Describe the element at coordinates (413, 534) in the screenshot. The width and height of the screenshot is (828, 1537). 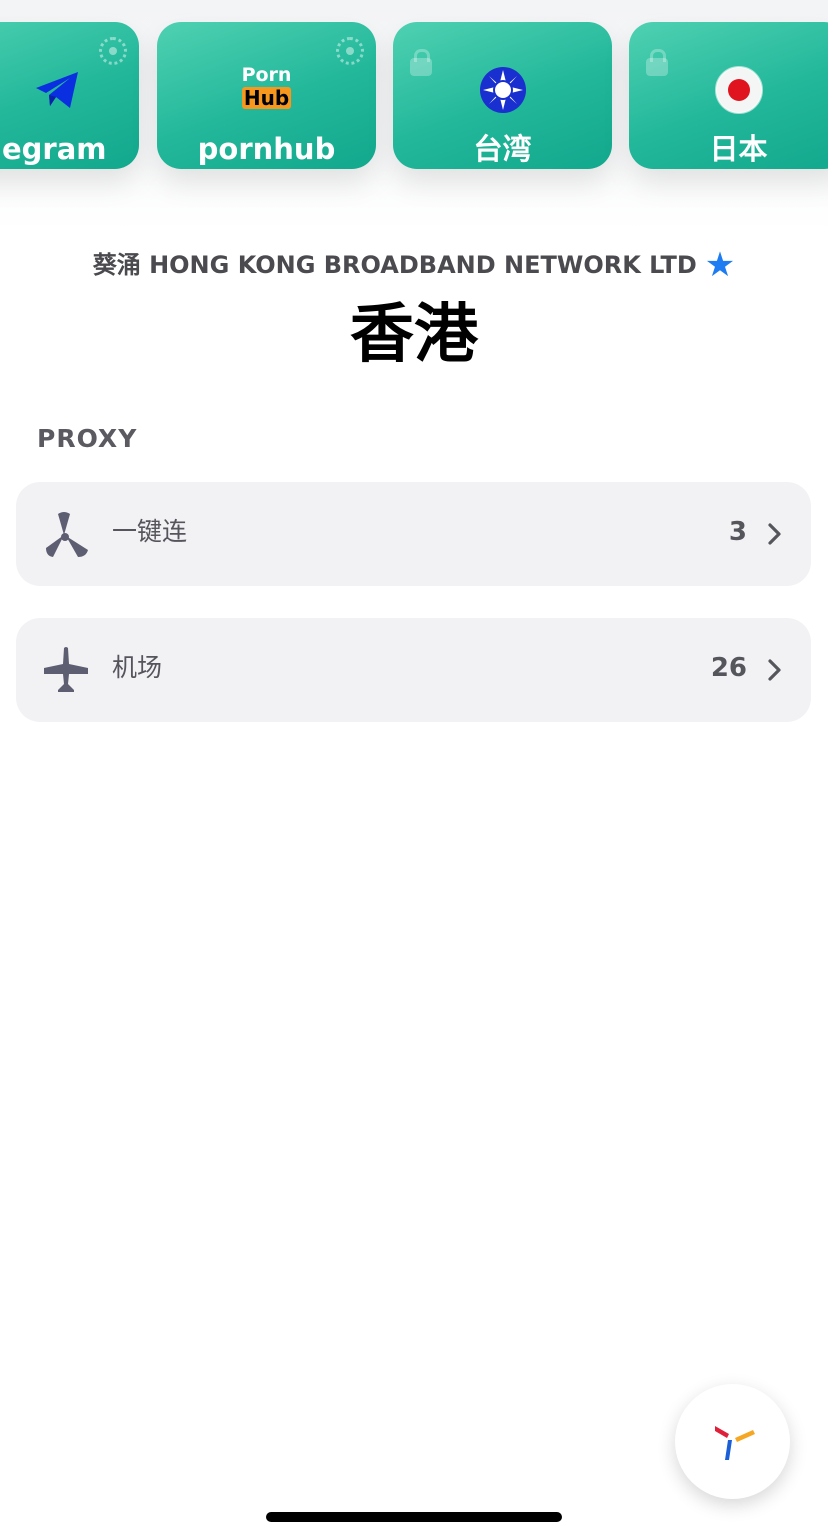
I see `proxy-group-row: 一键连 3` at that location.